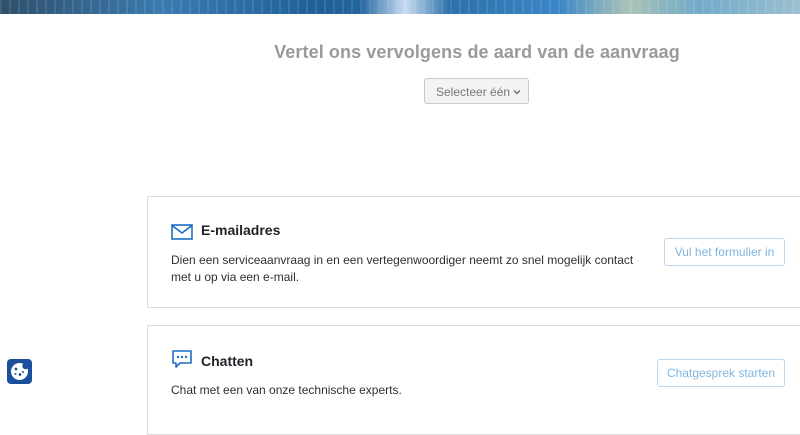  I want to click on chat-card-title: Chatten, so click(227, 361).